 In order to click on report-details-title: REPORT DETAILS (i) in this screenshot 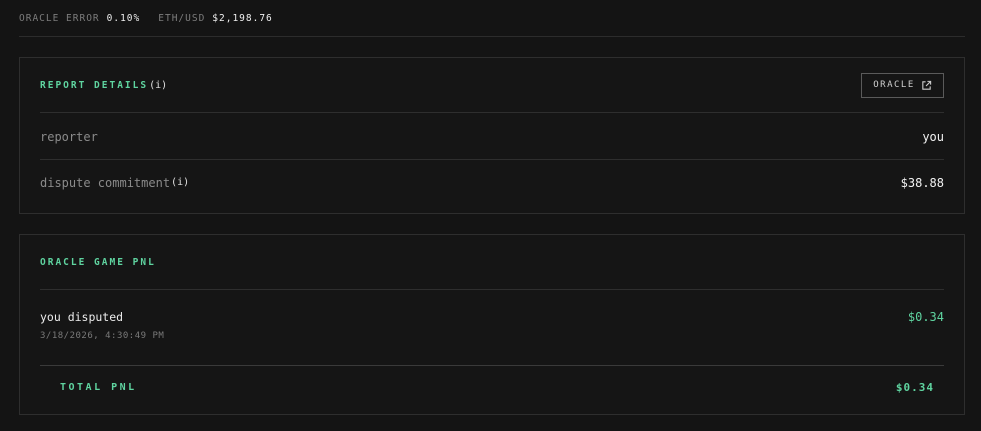, I will do `click(103, 85)`.